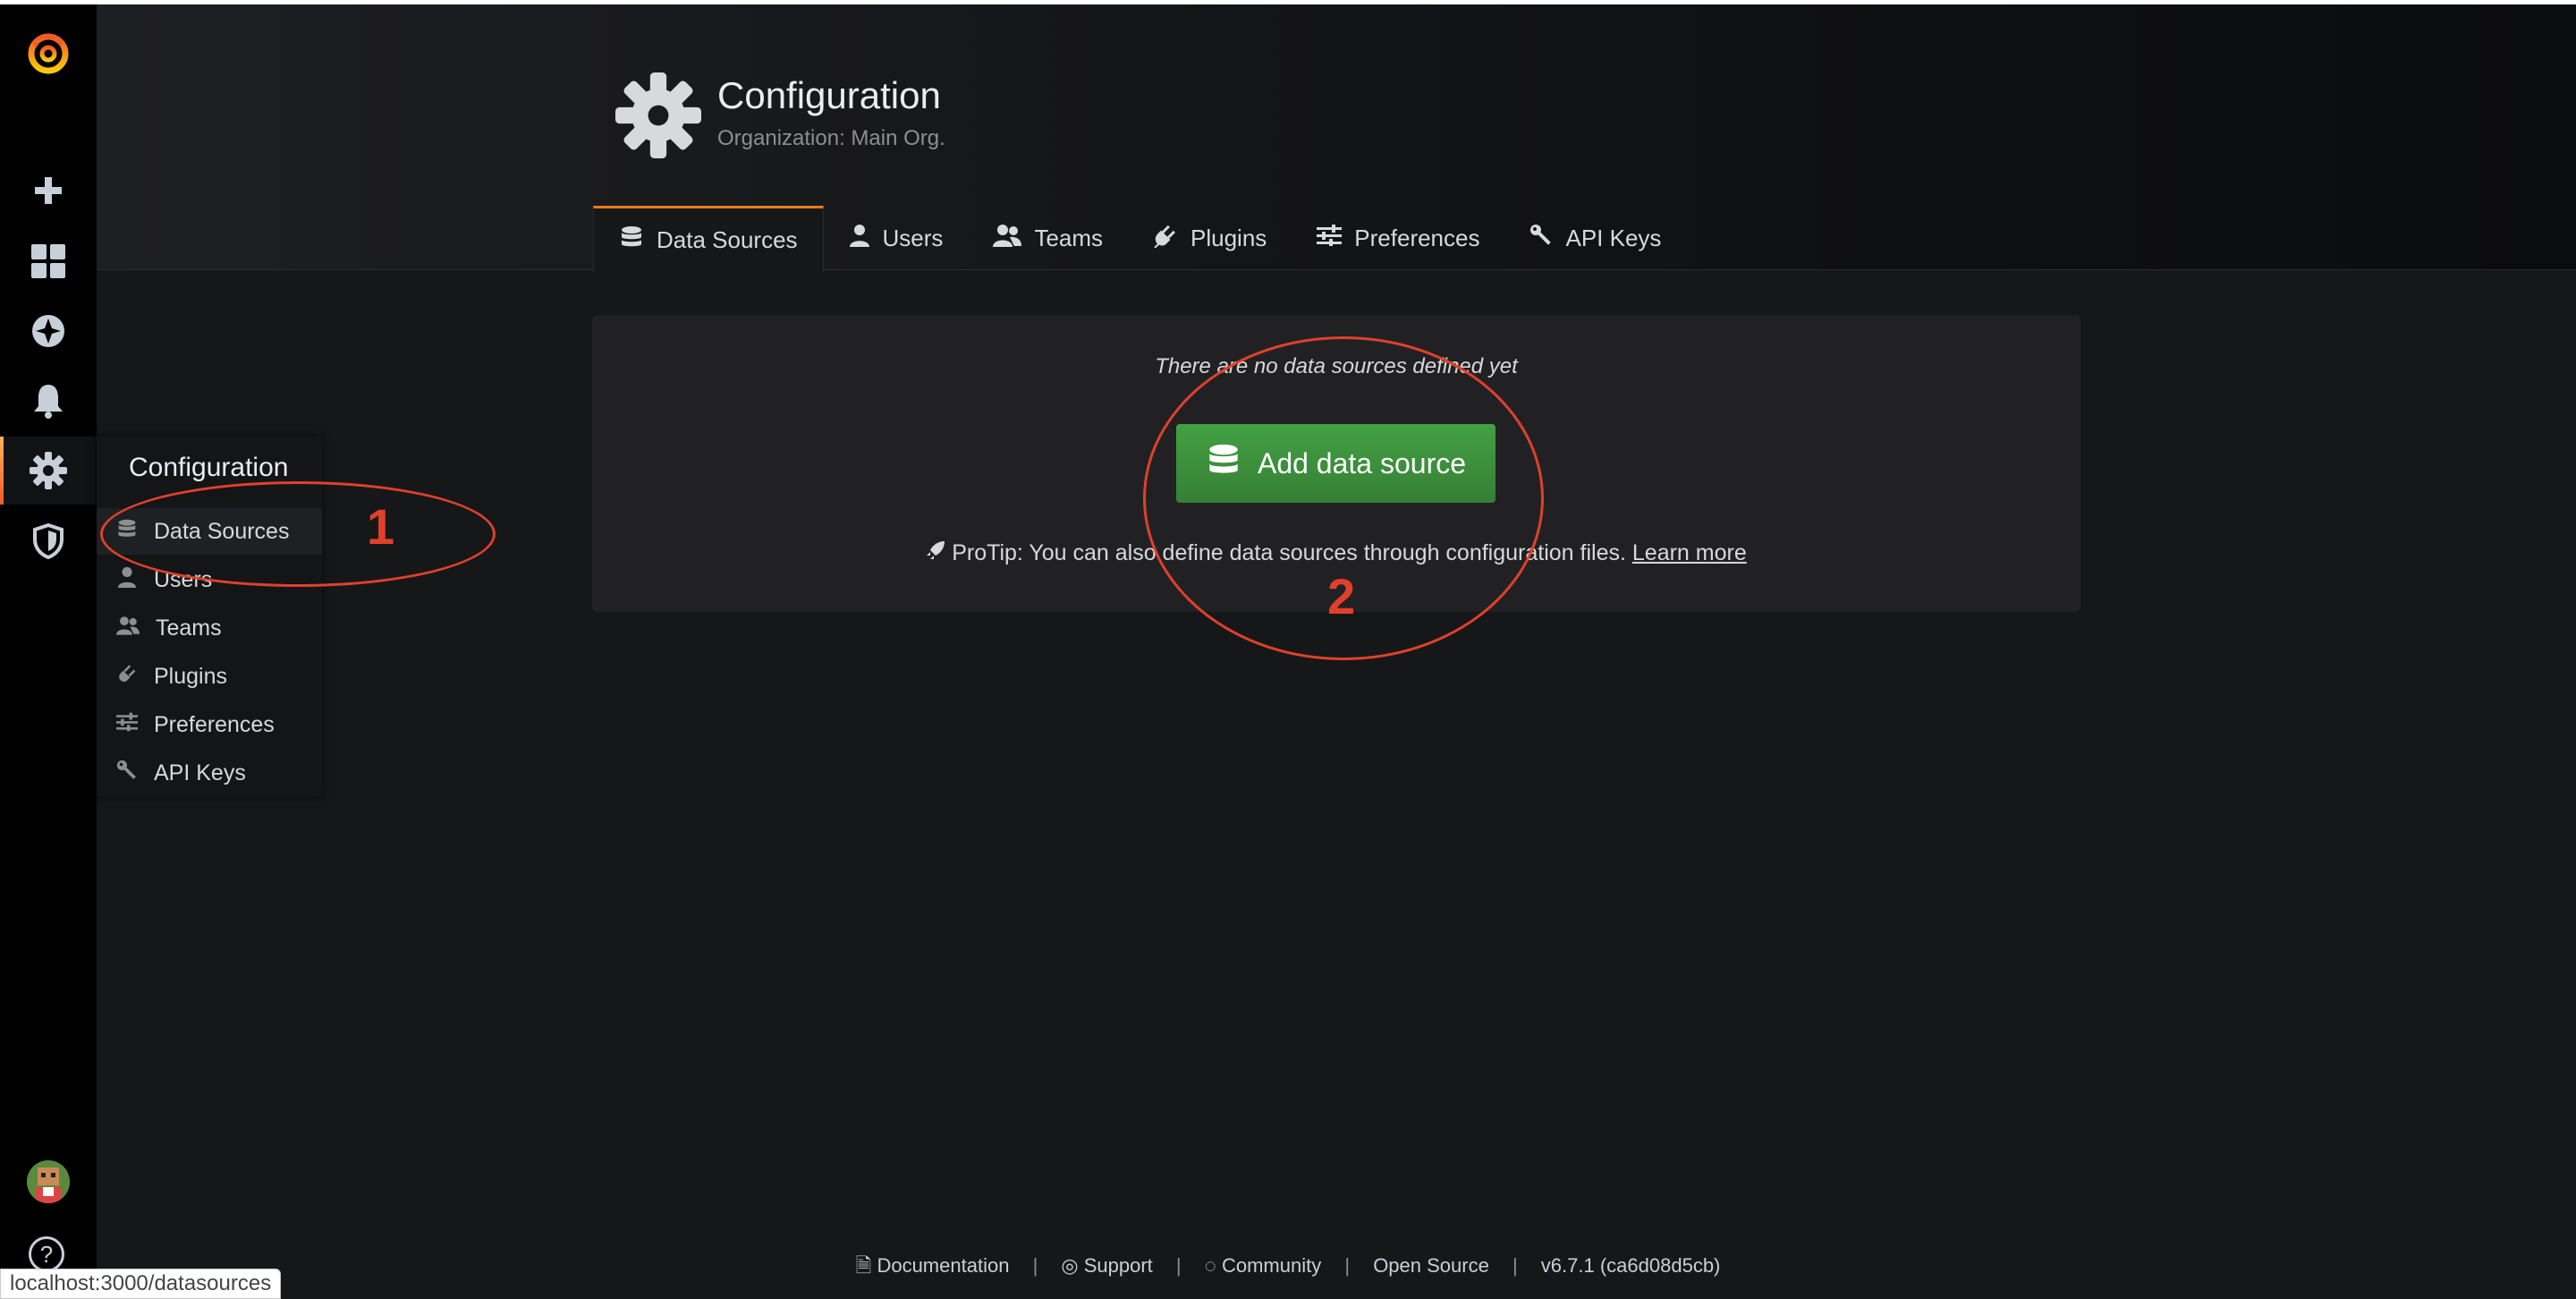 The width and height of the screenshot is (2576, 1299). I want to click on flyout-item-preferences: Preferences, so click(209, 724).